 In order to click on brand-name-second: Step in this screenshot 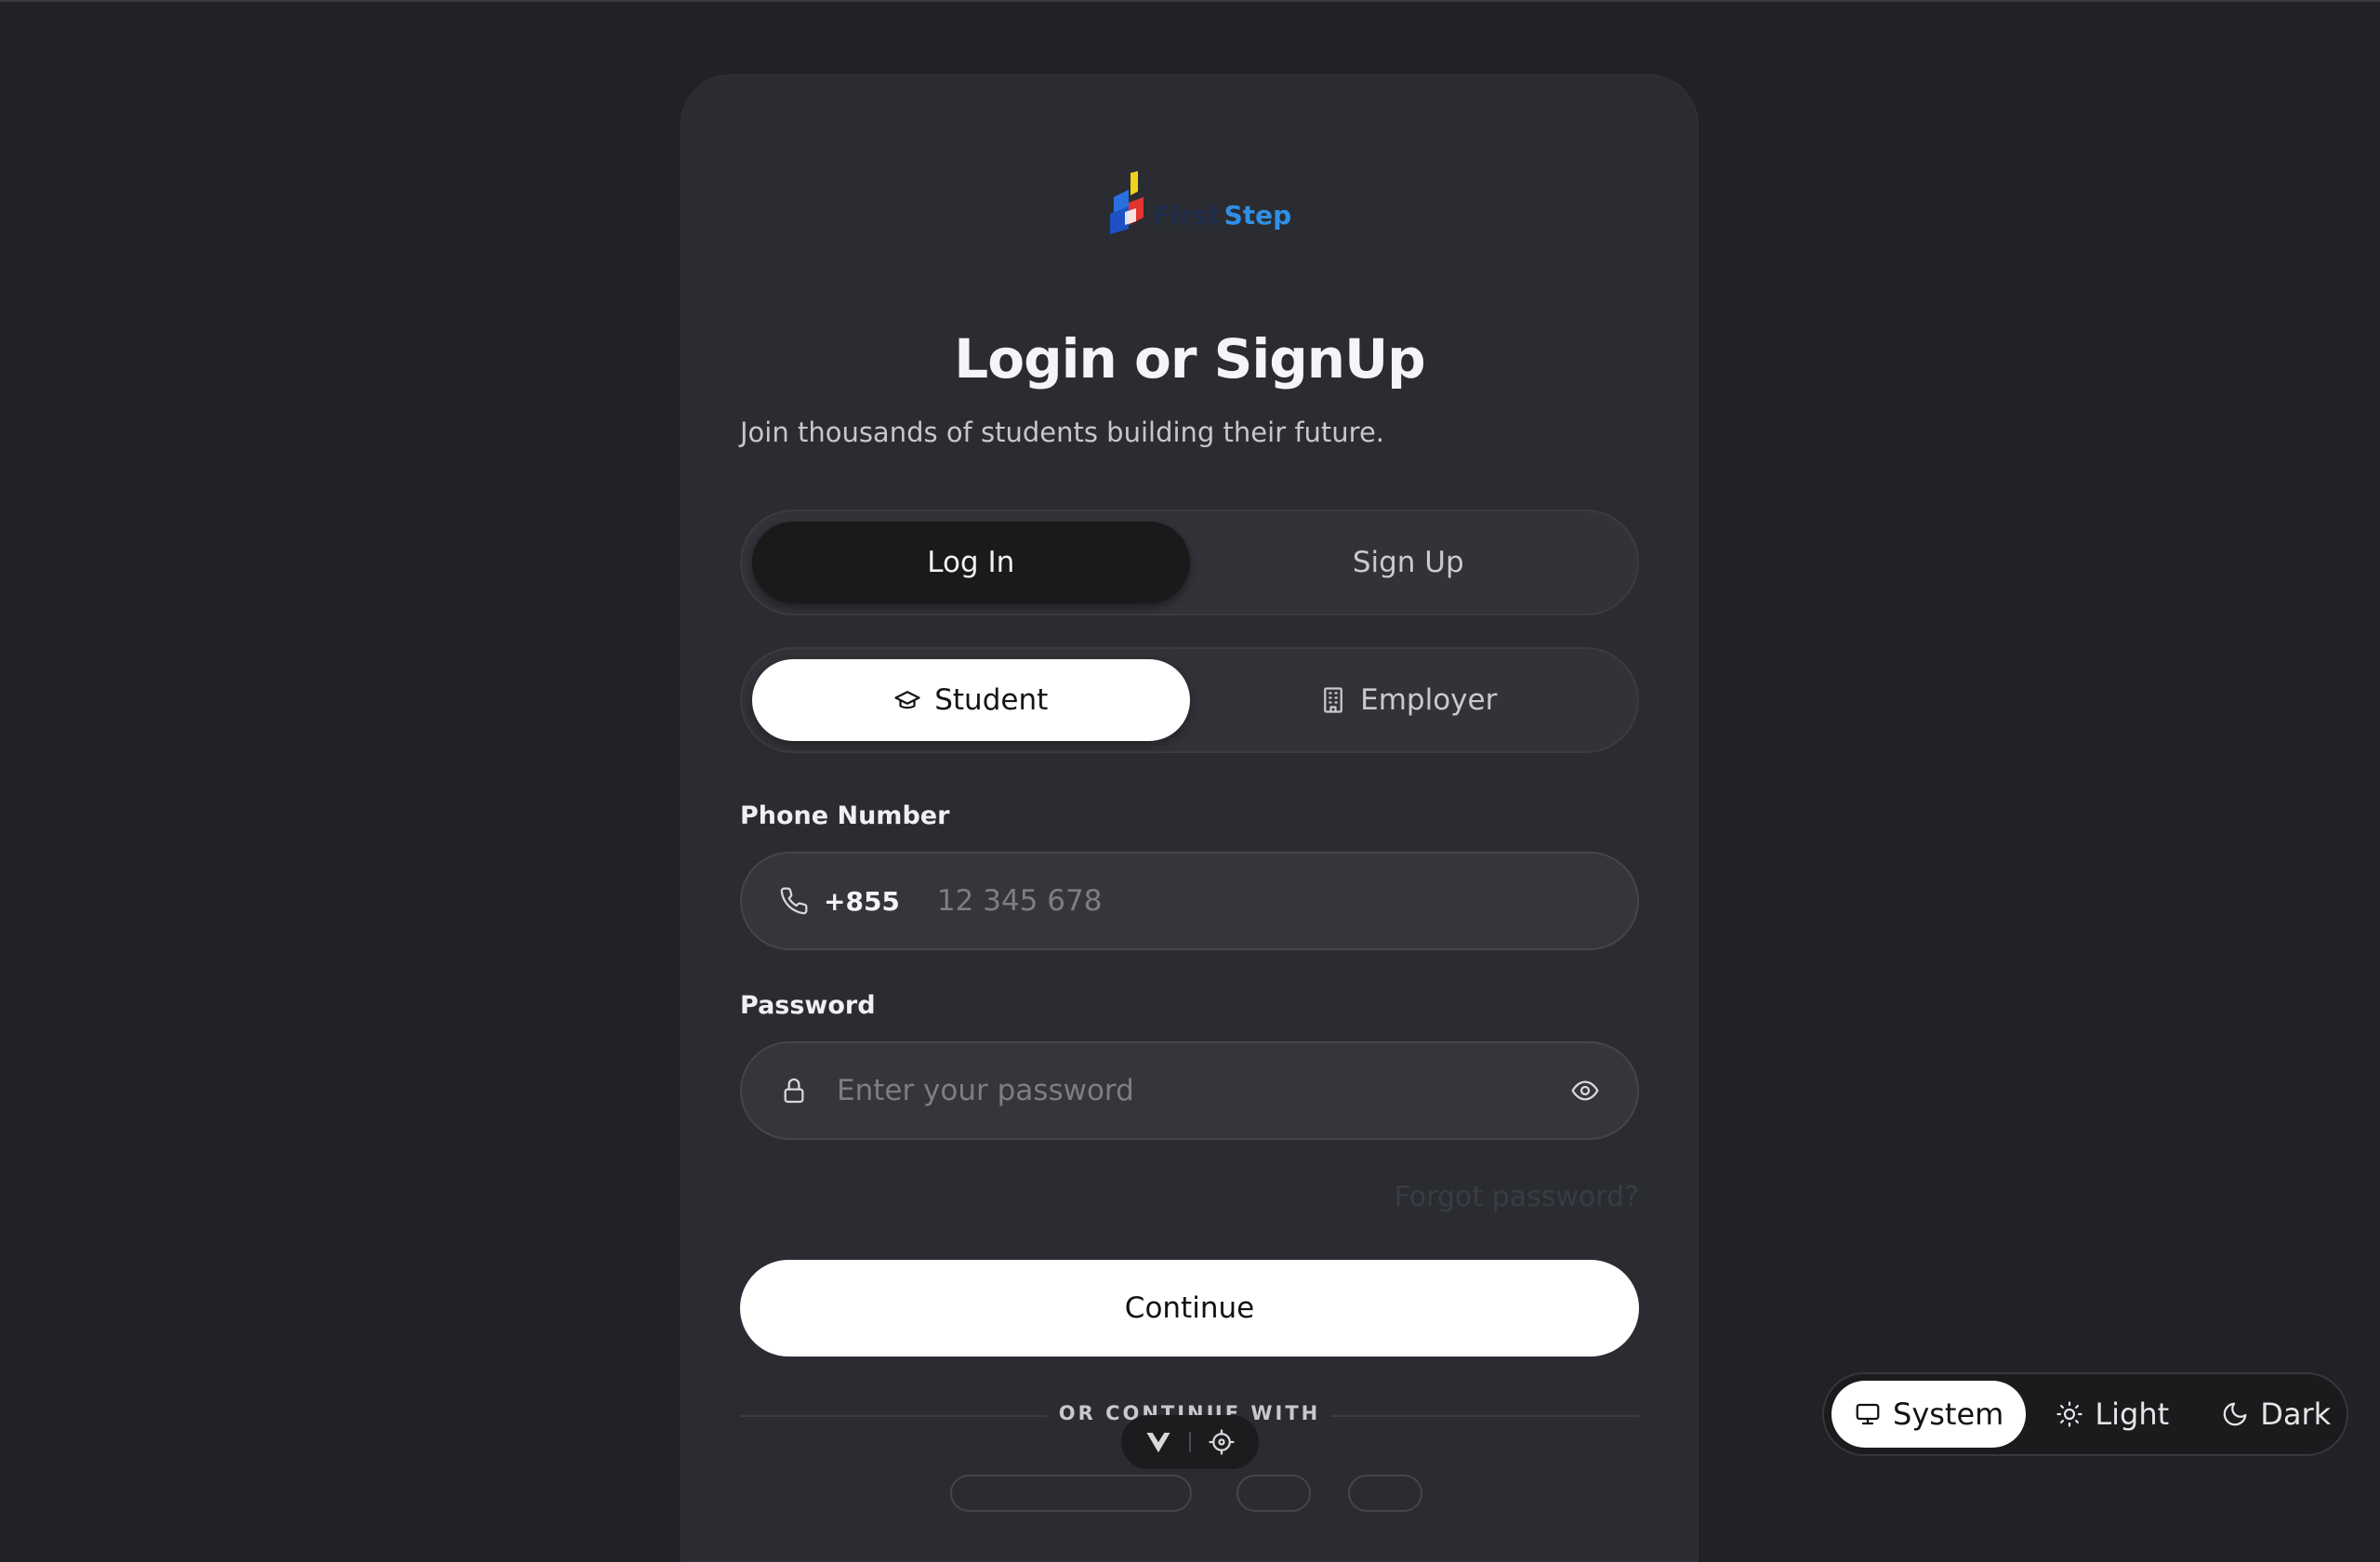, I will do `click(1257, 215)`.